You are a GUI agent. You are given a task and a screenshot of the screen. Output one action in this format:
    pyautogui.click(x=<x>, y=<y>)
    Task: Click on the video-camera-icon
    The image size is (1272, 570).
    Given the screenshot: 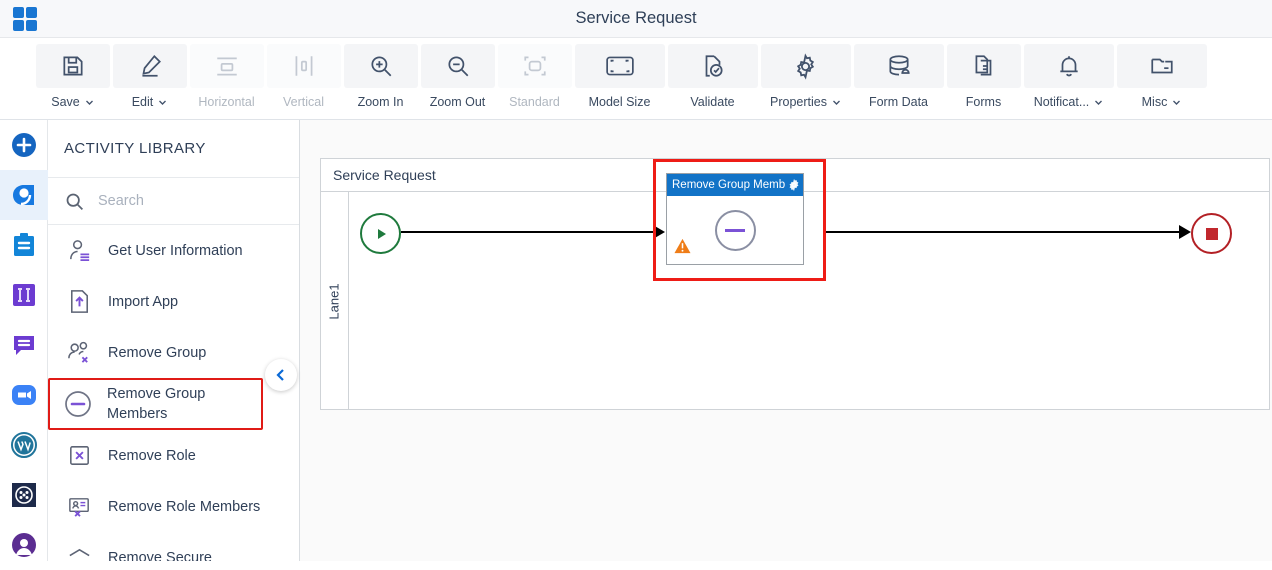 What is the action you would take?
    pyautogui.click(x=24, y=395)
    